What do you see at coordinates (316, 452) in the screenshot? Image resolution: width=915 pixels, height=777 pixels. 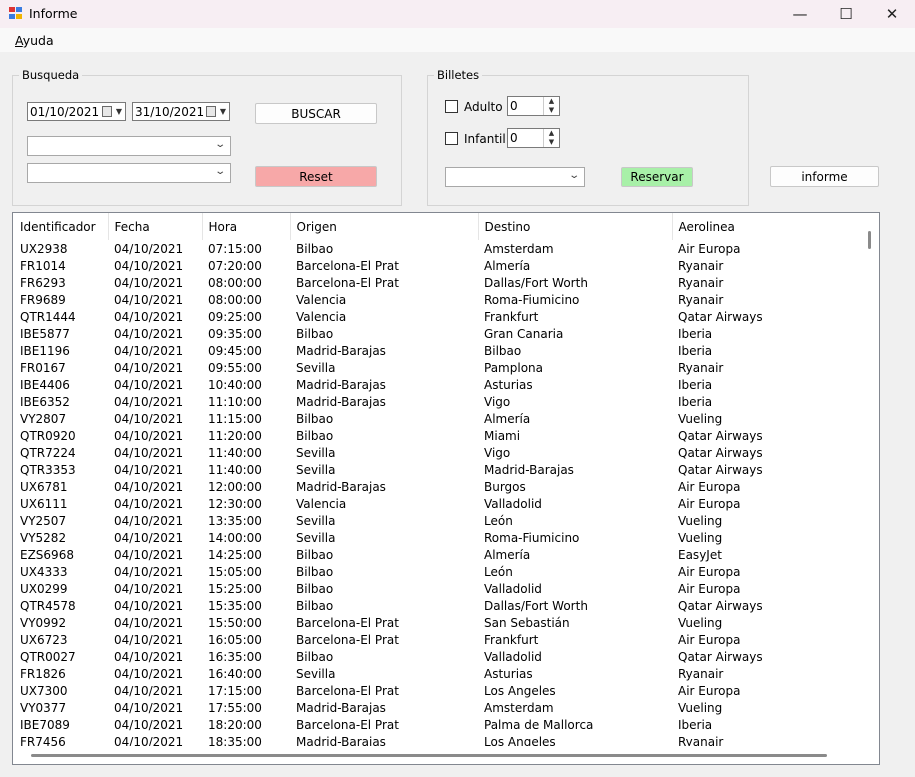 I see `table-cell: Sevilla` at bounding box center [316, 452].